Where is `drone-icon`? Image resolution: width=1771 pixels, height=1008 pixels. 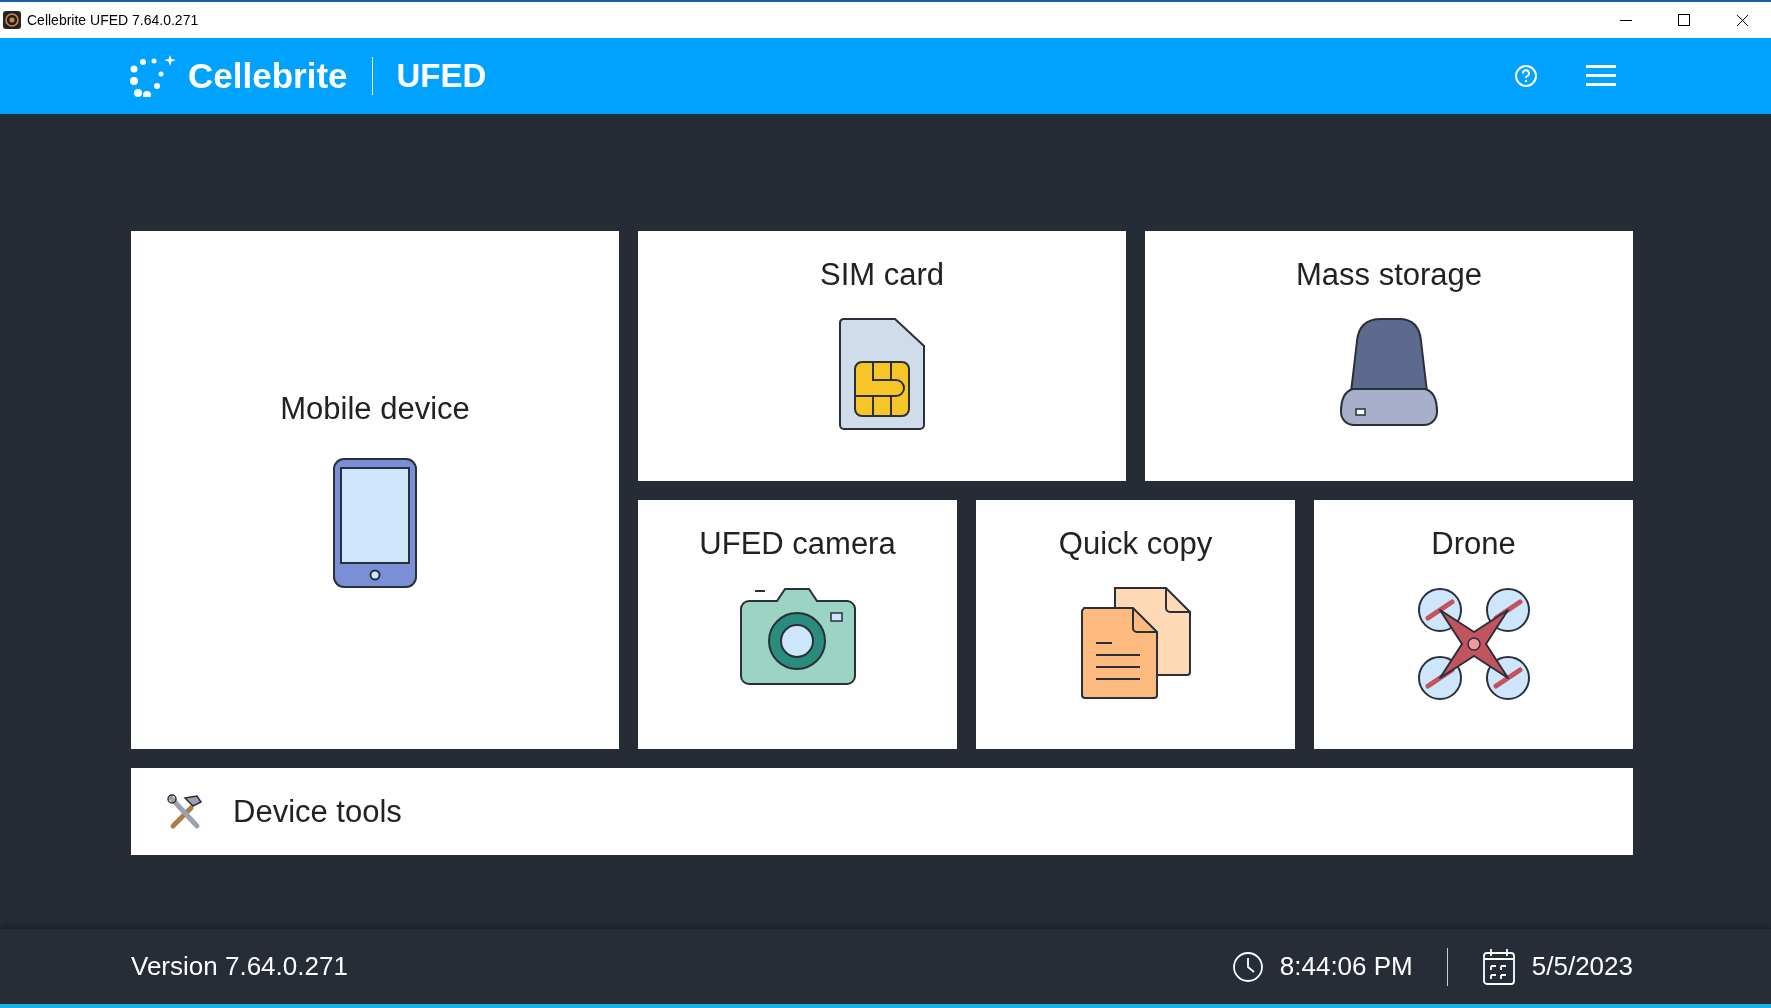
drone-icon is located at coordinates (1473, 643).